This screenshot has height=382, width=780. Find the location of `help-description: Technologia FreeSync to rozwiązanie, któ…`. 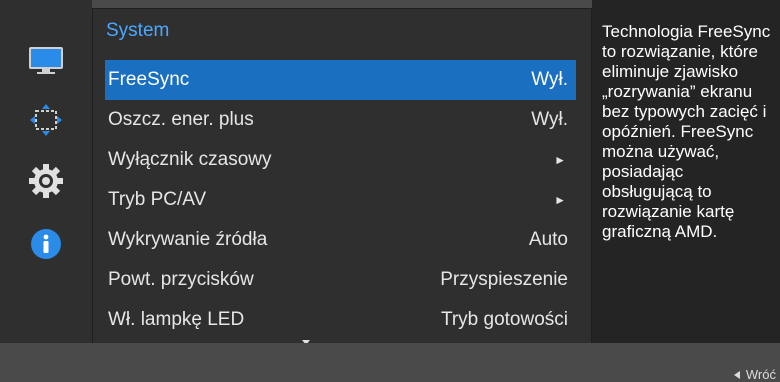

help-description: Technologia FreeSync to rozwiązanie, któ… is located at coordinates (686, 131).